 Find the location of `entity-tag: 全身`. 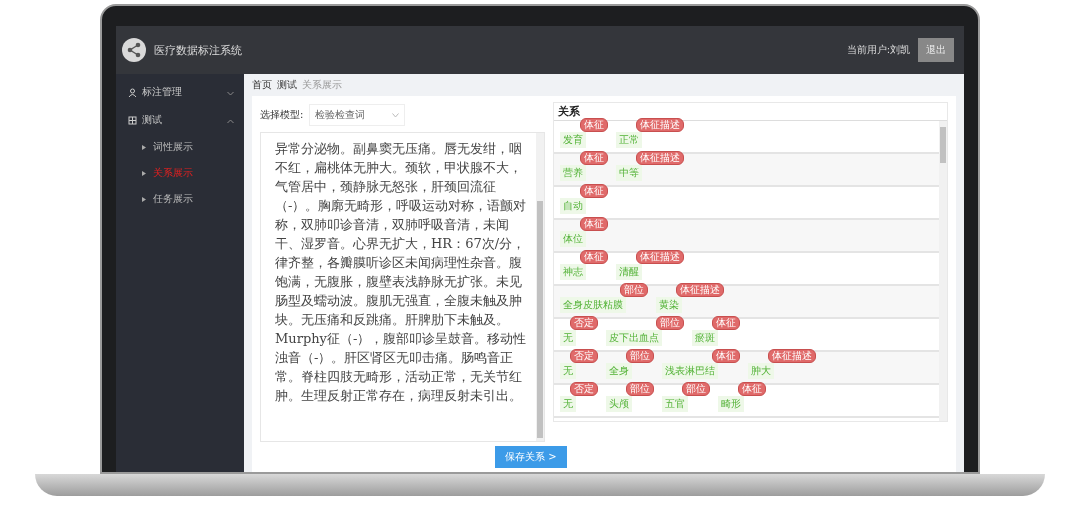

entity-tag: 全身 is located at coordinates (619, 371).